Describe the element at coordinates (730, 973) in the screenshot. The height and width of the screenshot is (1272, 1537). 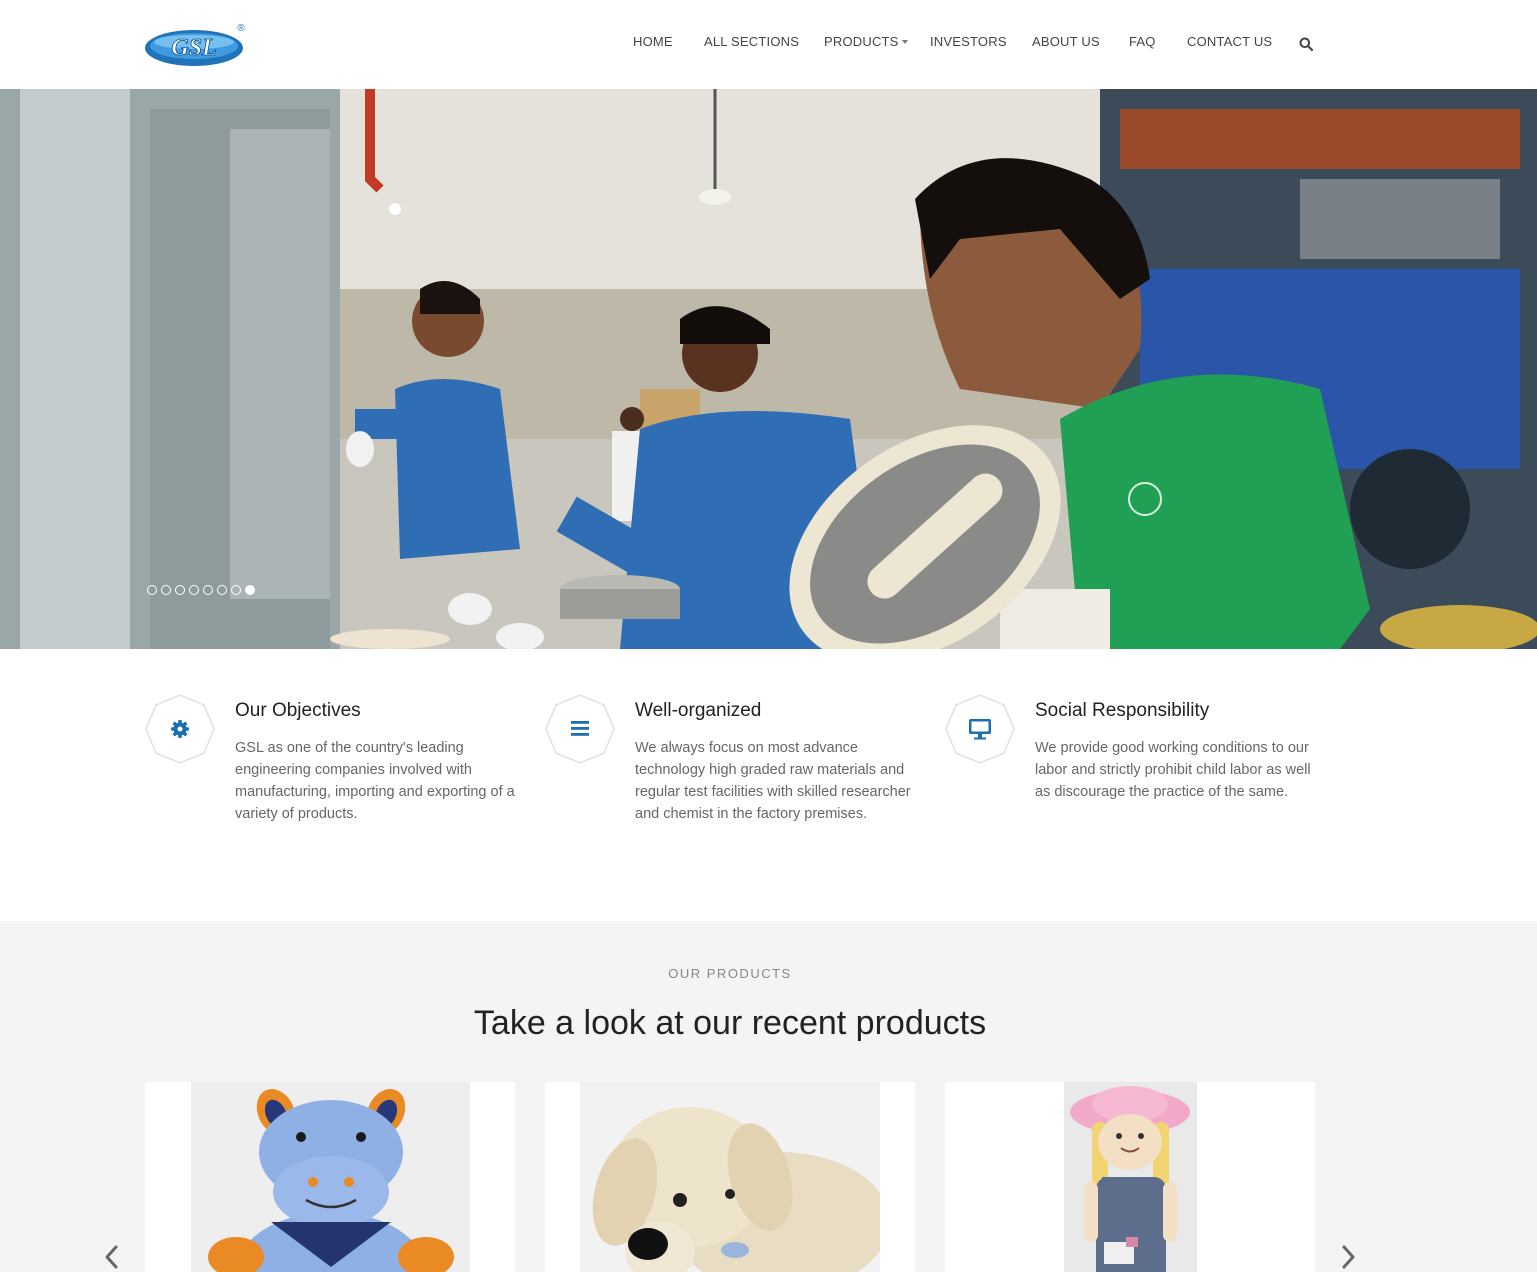
I see `section-eyebrow: OUR PRODUCTS` at that location.